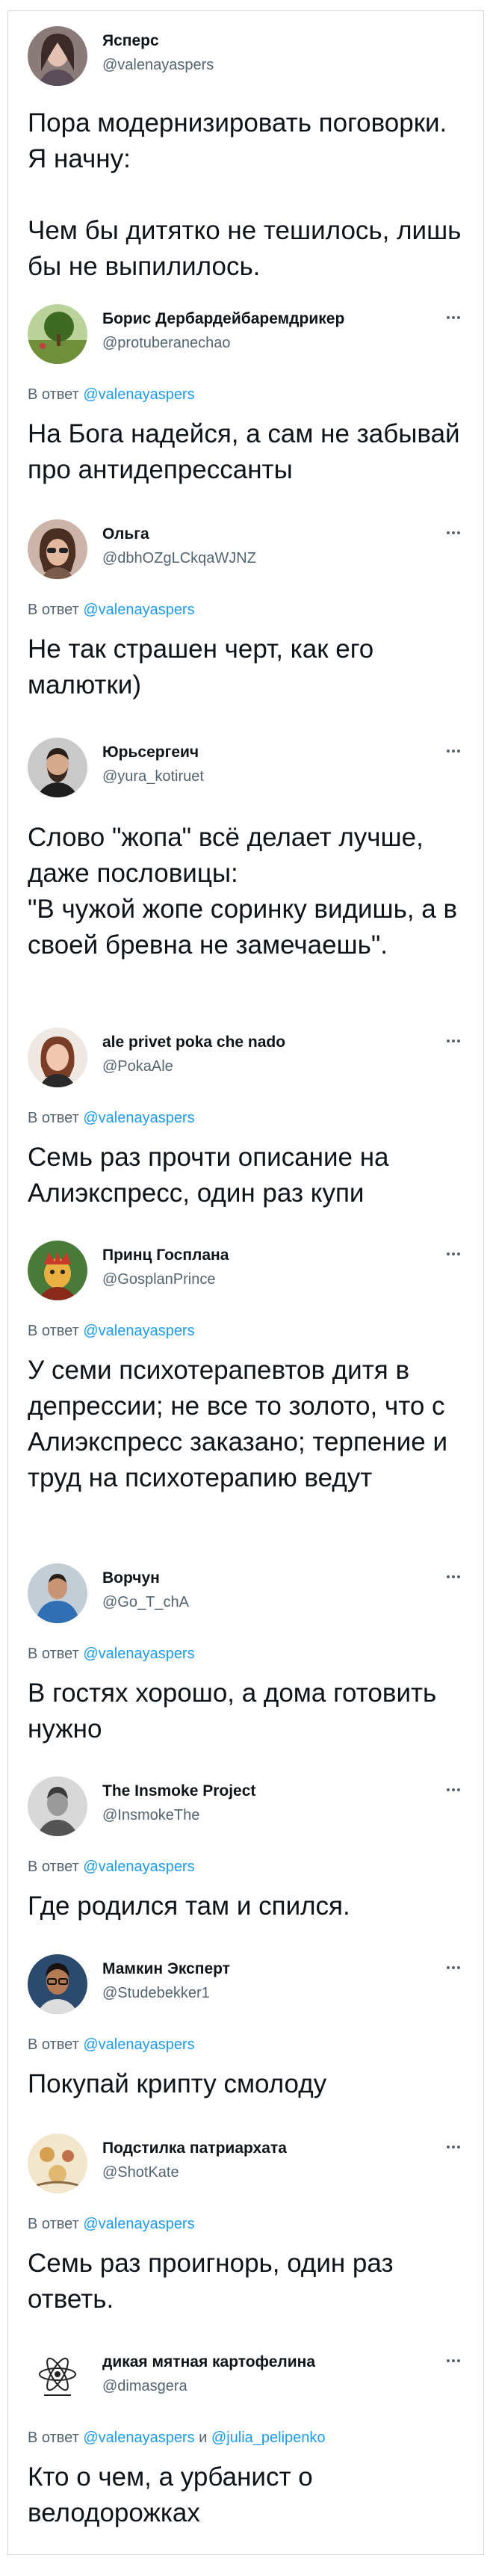 This screenshot has width=493, height=2576. What do you see at coordinates (158, 65) in the screenshot?
I see `user-handle: @valenayaspers` at bounding box center [158, 65].